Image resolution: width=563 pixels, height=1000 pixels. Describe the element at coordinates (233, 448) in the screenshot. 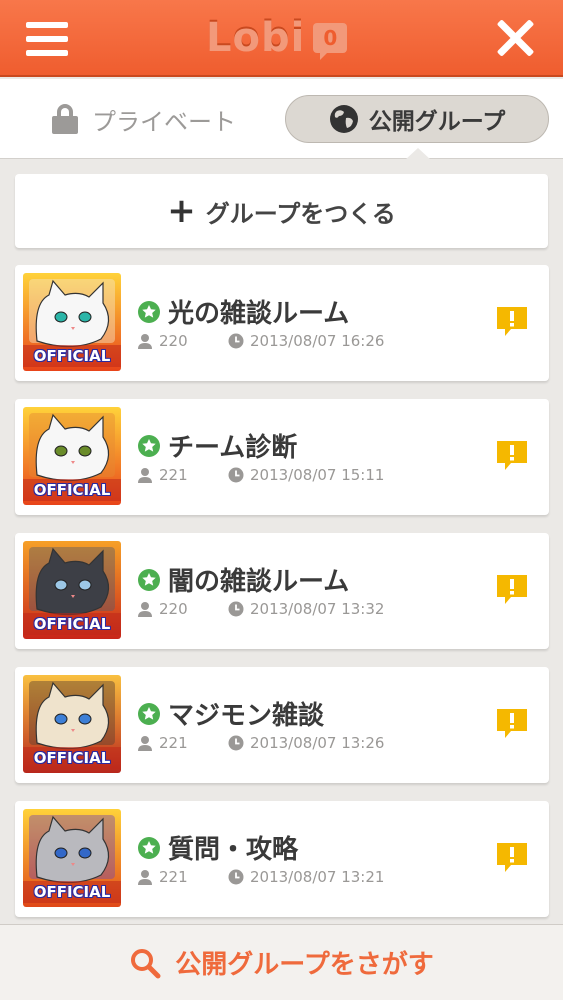

I see `group-name: チーム診断` at that location.